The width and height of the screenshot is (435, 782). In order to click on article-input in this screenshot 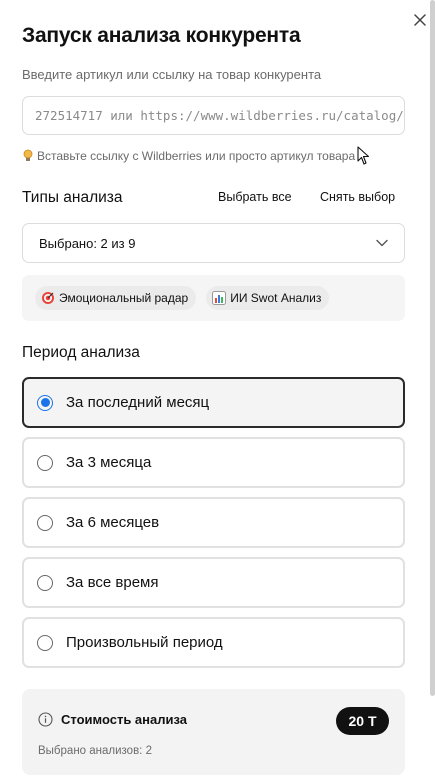, I will do `click(219, 115)`.